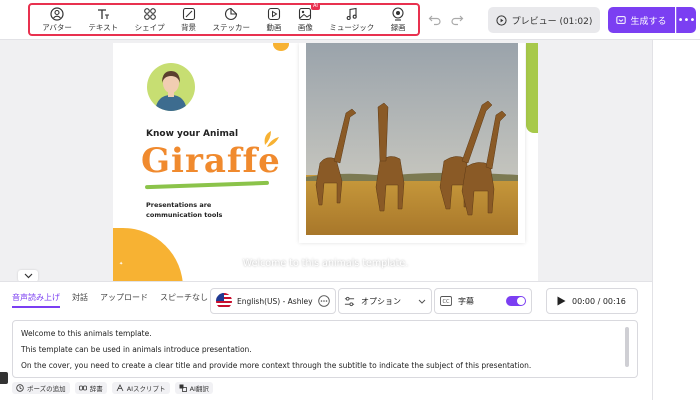 The width and height of the screenshot is (700, 400). Describe the element at coordinates (80, 300) in the screenshot. I see `tab-dialogue: 対話` at that location.